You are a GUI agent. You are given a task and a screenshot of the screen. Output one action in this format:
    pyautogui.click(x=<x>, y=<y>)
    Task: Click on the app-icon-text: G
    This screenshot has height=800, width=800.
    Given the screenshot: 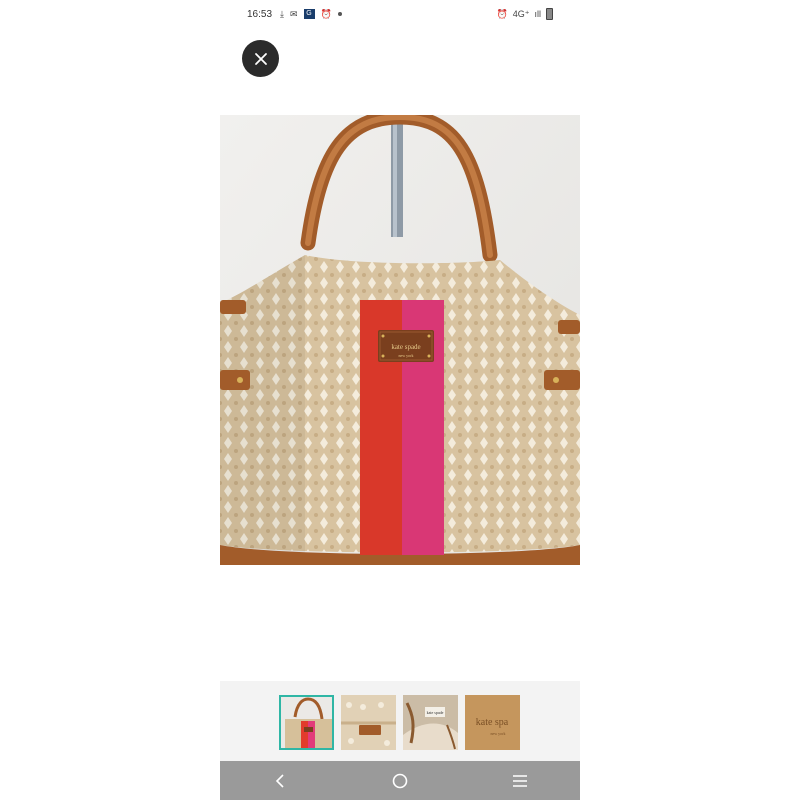 What is the action you would take?
    pyautogui.click(x=309, y=13)
    